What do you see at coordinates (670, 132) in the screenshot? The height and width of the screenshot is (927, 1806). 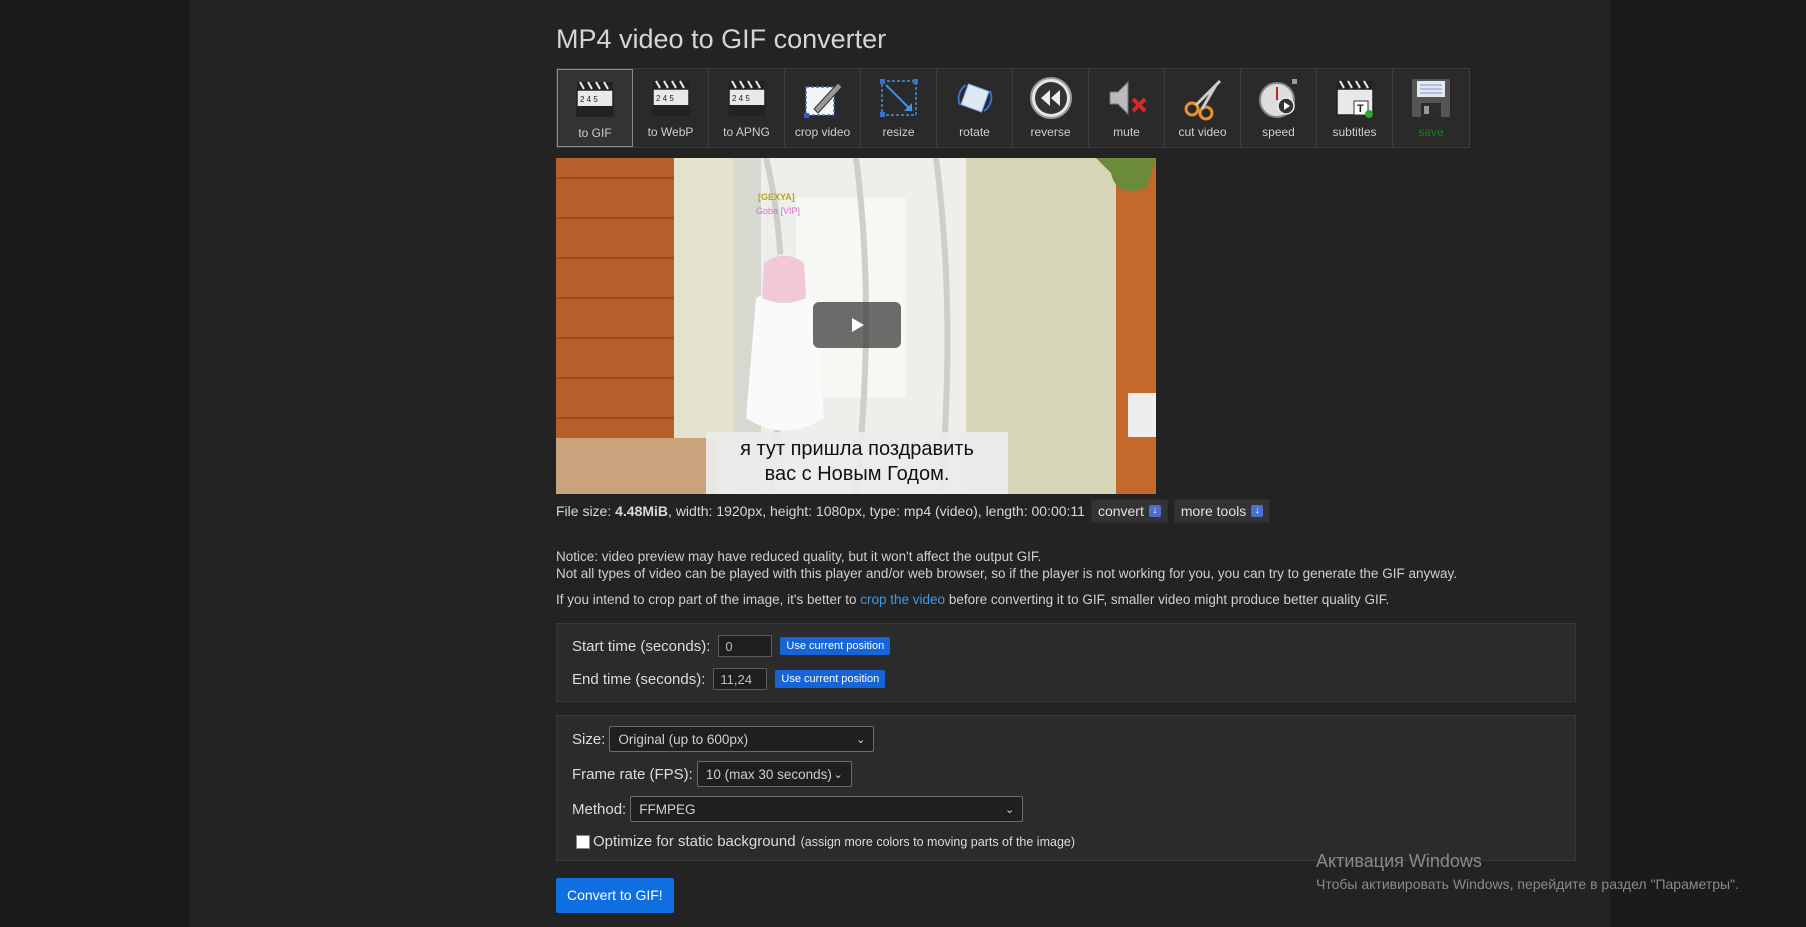 I see `tool-label: to WebP` at bounding box center [670, 132].